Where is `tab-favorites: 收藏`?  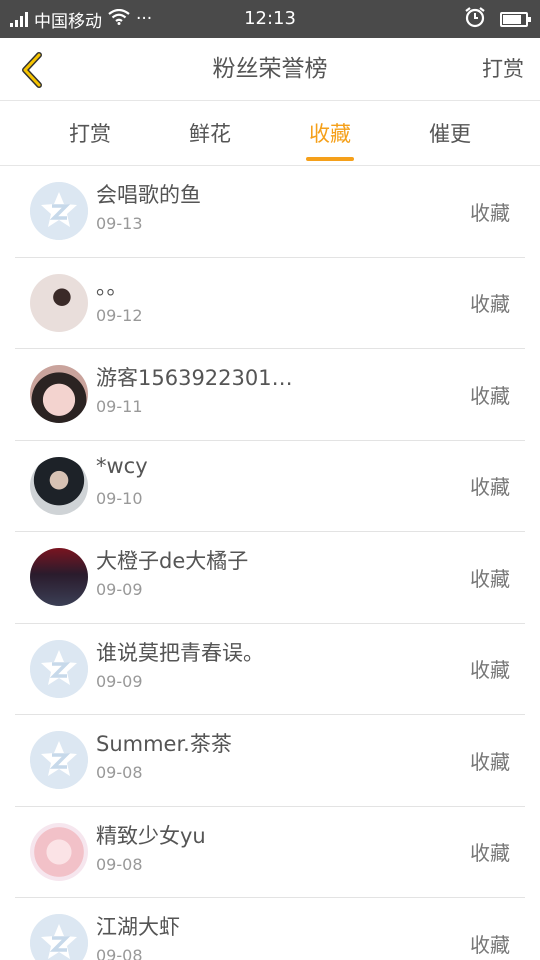 tab-favorites: 收藏 is located at coordinates (330, 133).